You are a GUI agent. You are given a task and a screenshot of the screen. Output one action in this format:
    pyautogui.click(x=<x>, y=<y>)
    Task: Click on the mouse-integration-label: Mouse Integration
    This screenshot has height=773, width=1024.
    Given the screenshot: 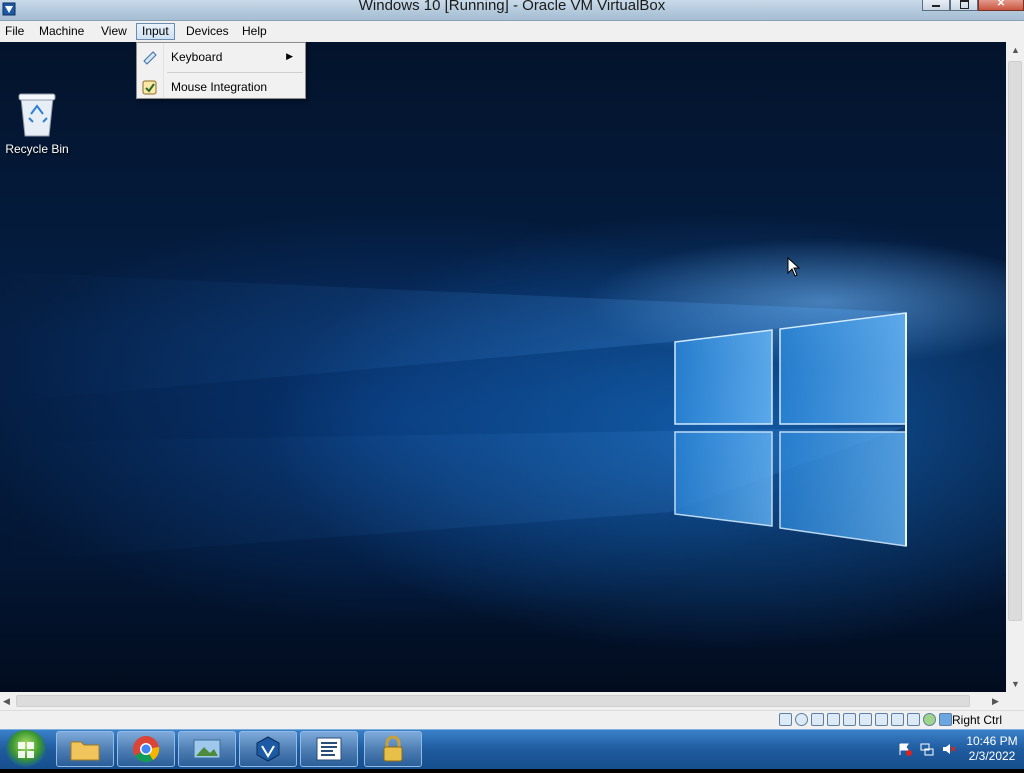 What is the action you would take?
    pyautogui.click(x=219, y=87)
    